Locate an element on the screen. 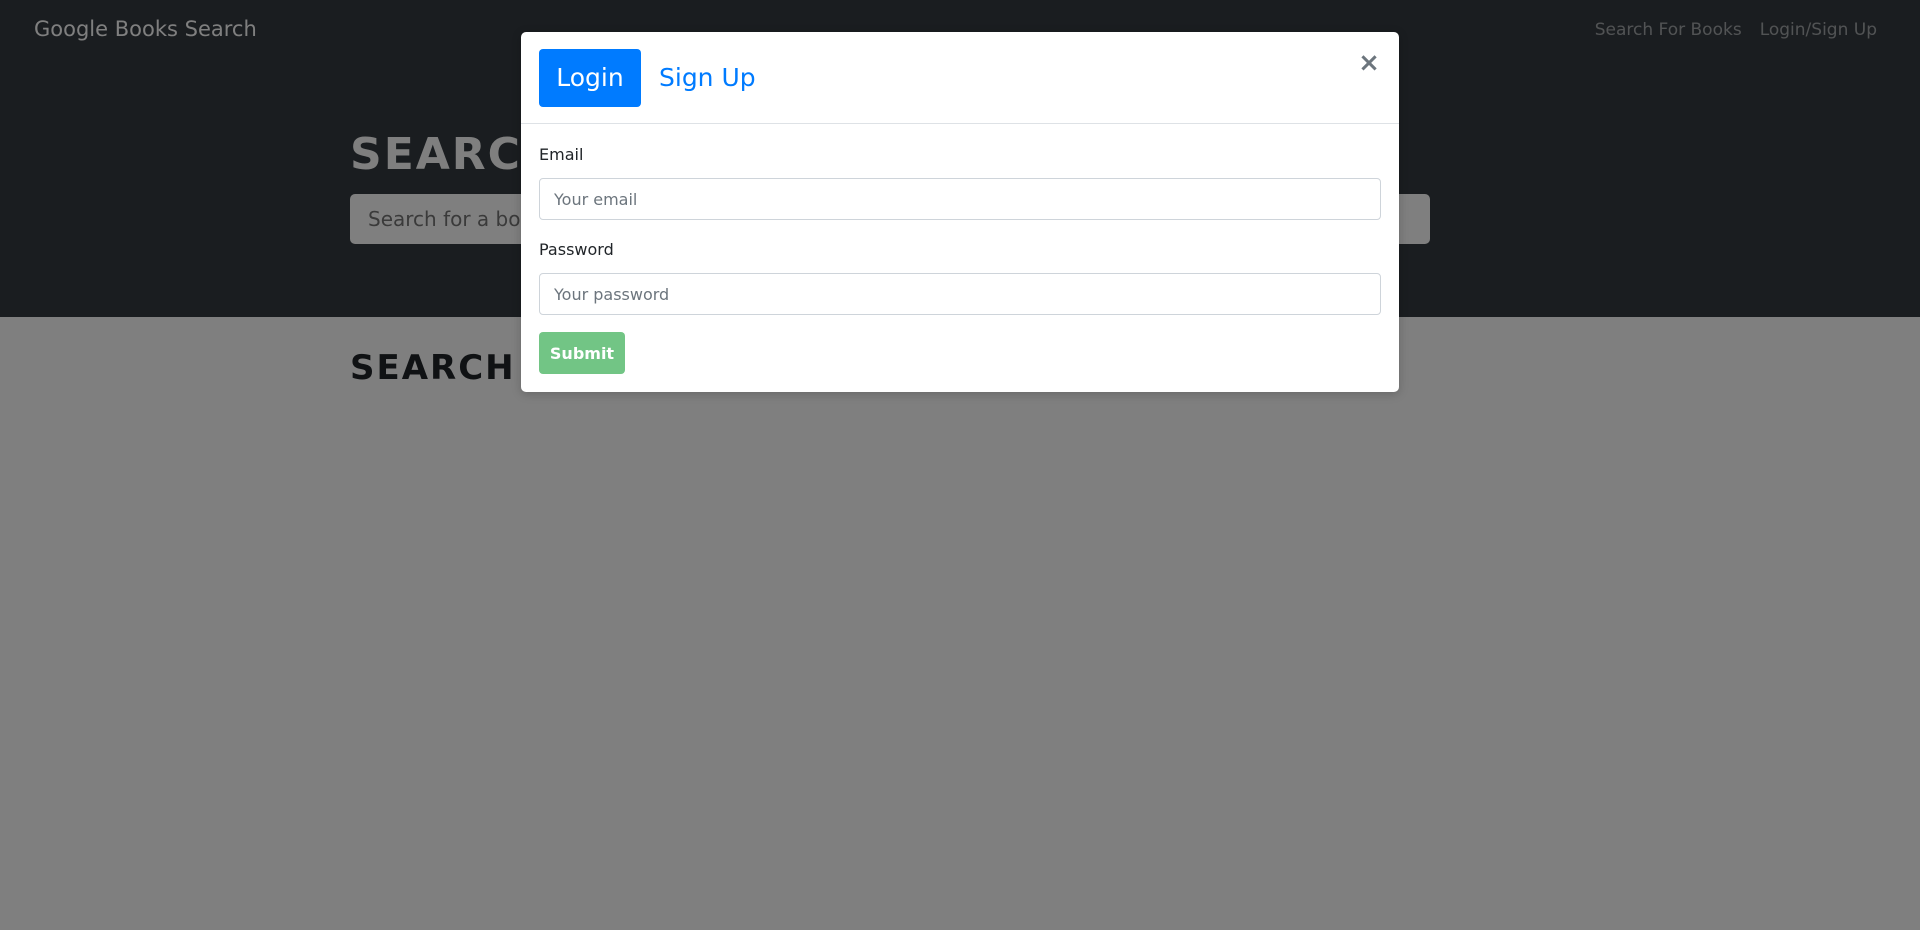 The image size is (1920, 930). email-field is located at coordinates (960, 199).